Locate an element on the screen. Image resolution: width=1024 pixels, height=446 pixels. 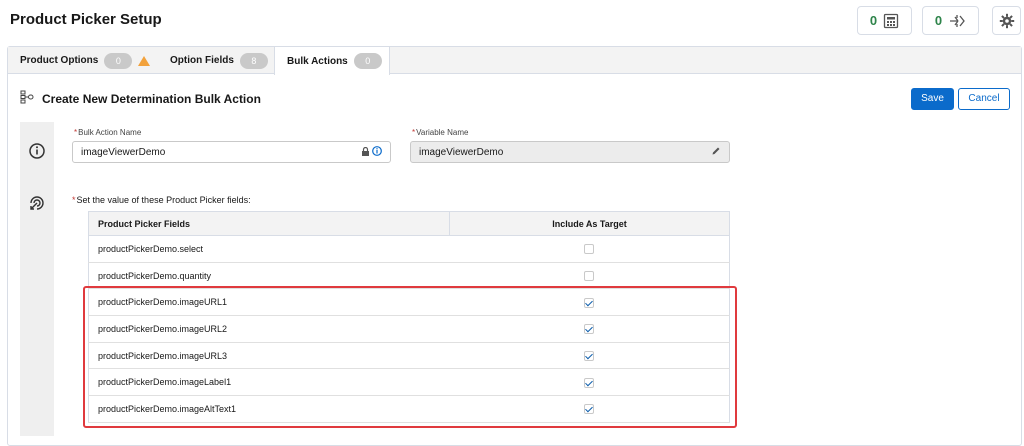
table-row: productPickerDemo.imageLabel1 is located at coordinates (409, 382).